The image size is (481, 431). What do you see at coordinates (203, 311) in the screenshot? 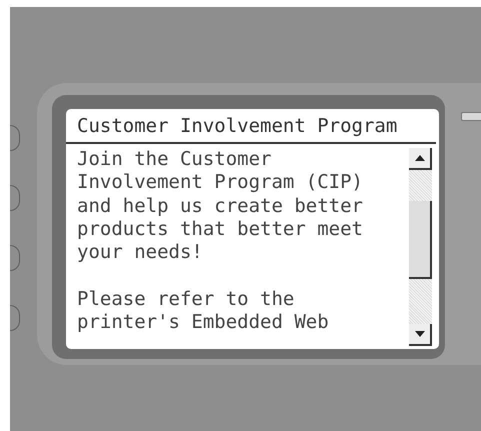
I see `message-paragraph: Please refer to the printer's Embedded Web` at bounding box center [203, 311].